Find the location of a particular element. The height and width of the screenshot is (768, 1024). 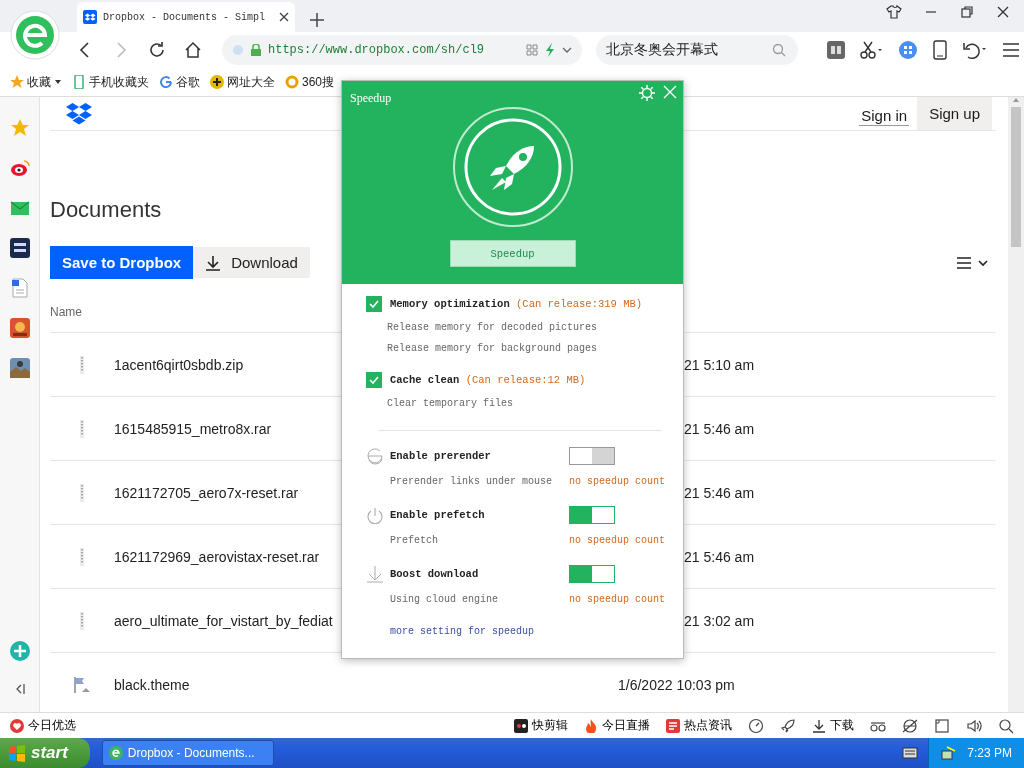

bookmark-item: 360搜 is located at coordinates (310, 82).